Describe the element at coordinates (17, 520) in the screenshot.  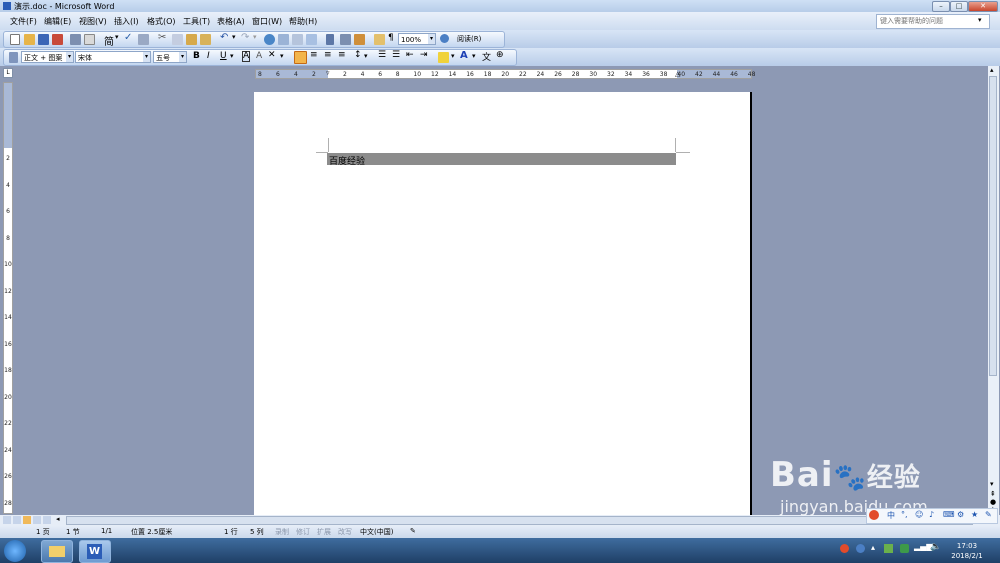
I see `web-view-icon` at that location.